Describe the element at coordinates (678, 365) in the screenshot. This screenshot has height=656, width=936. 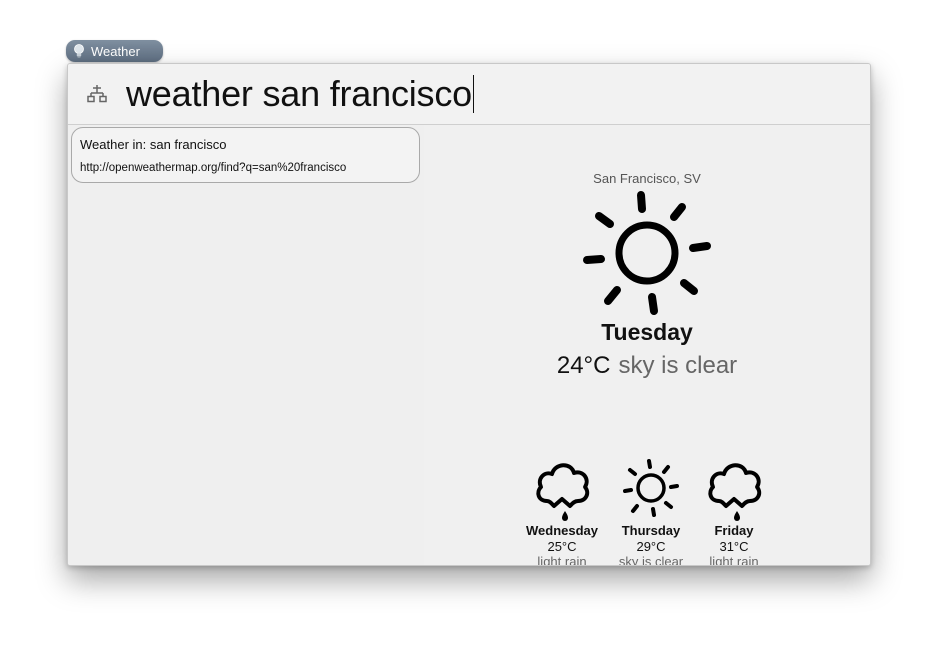
I see `current-description: sky is clear` at that location.